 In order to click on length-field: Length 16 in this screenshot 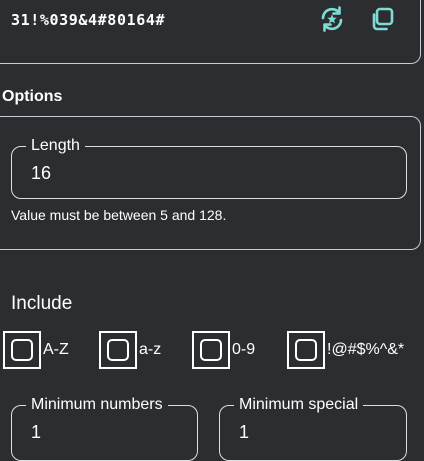, I will do `click(209, 167)`.